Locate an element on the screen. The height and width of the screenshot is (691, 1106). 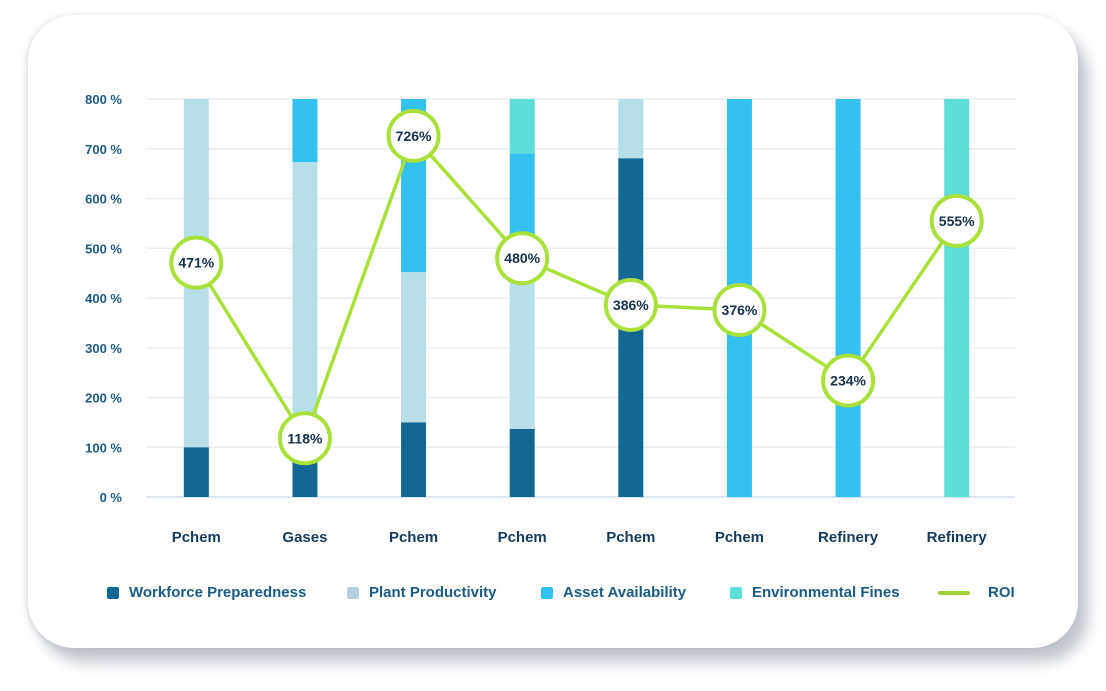
legend-item-plant-productivity: Plant Productivity is located at coordinates (422, 592).